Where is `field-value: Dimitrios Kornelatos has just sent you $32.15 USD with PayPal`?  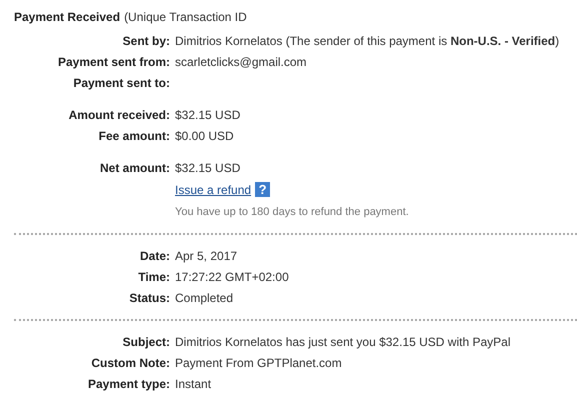 field-value: Dimitrios Kornelatos has just sent you $32.15 USD with PayPal is located at coordinates (342, 341).